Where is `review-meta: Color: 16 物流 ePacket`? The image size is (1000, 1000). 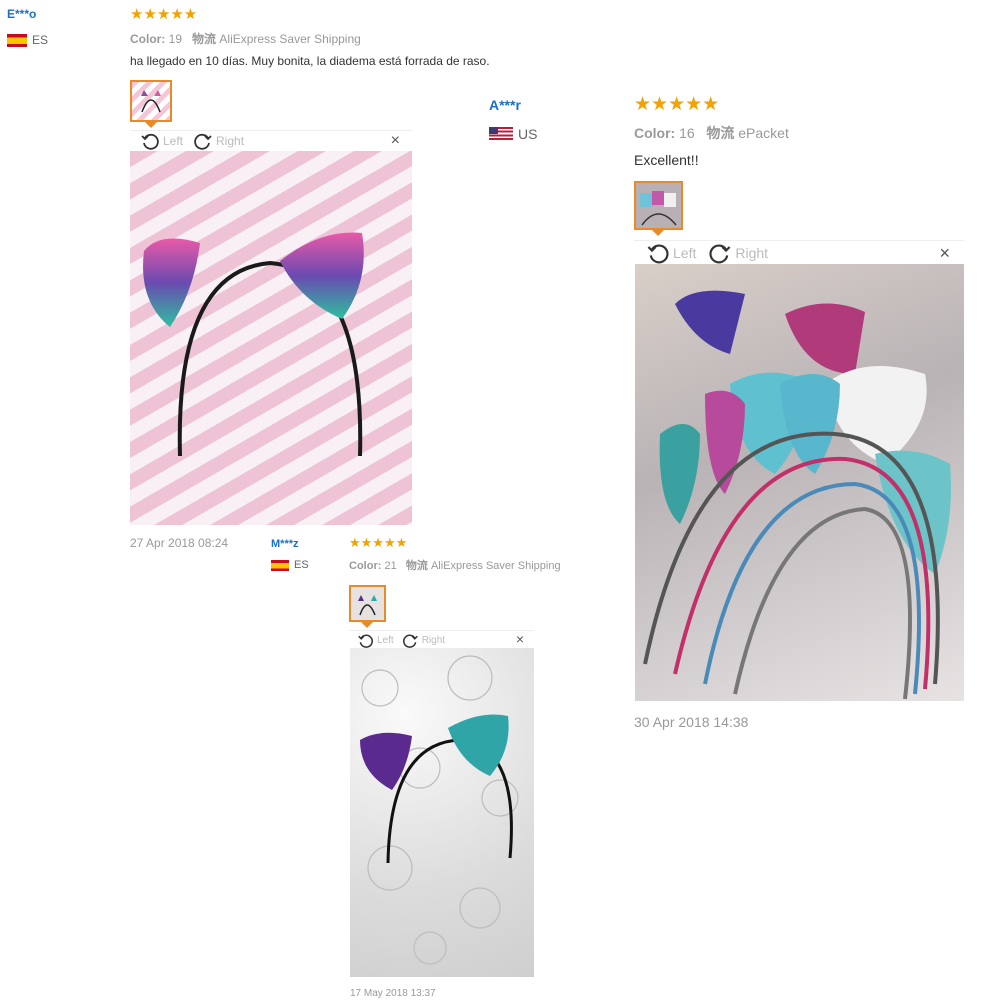 review-meta: Color: 16 物流 ePacket is located at coordinates (711, 133).